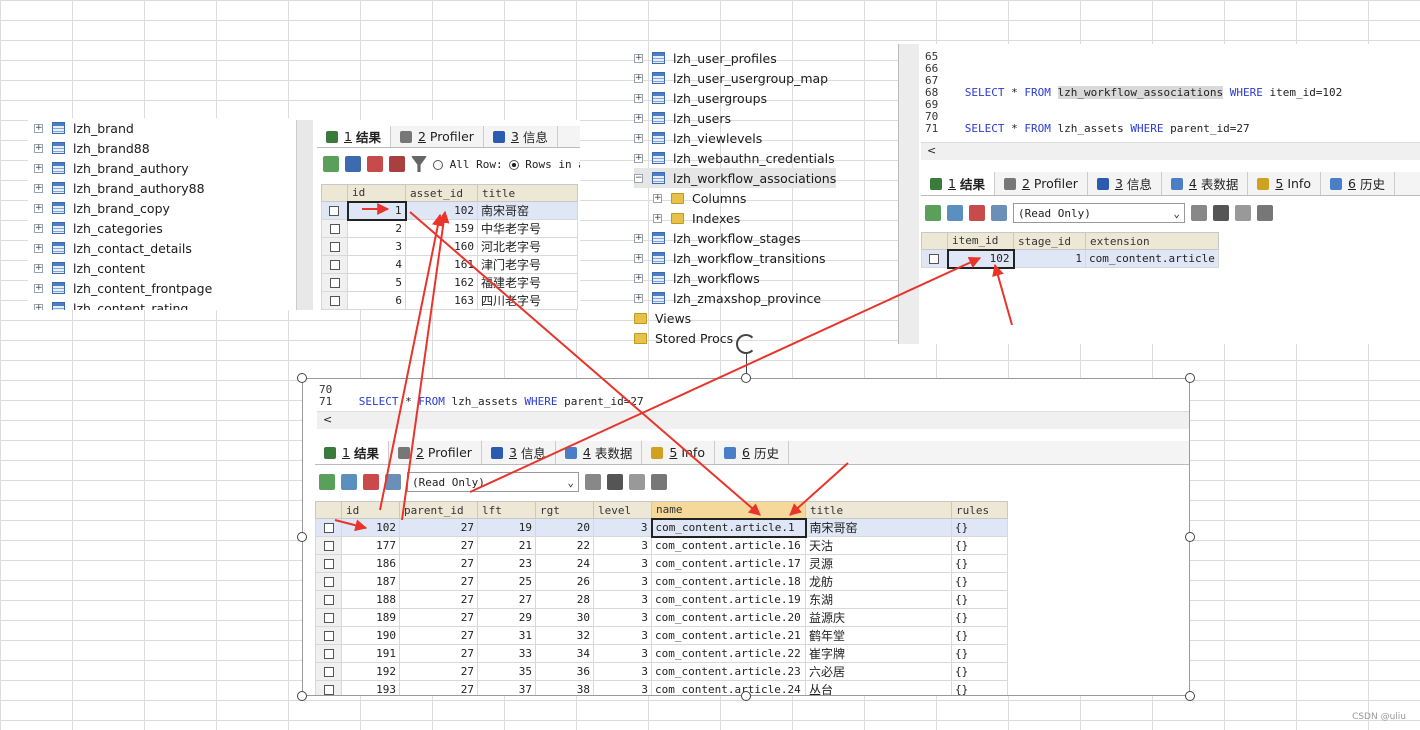 The width and height of the screenshot is (1420, 730). I want to click on cell-name: com_content.article.20, so click(728, 617).